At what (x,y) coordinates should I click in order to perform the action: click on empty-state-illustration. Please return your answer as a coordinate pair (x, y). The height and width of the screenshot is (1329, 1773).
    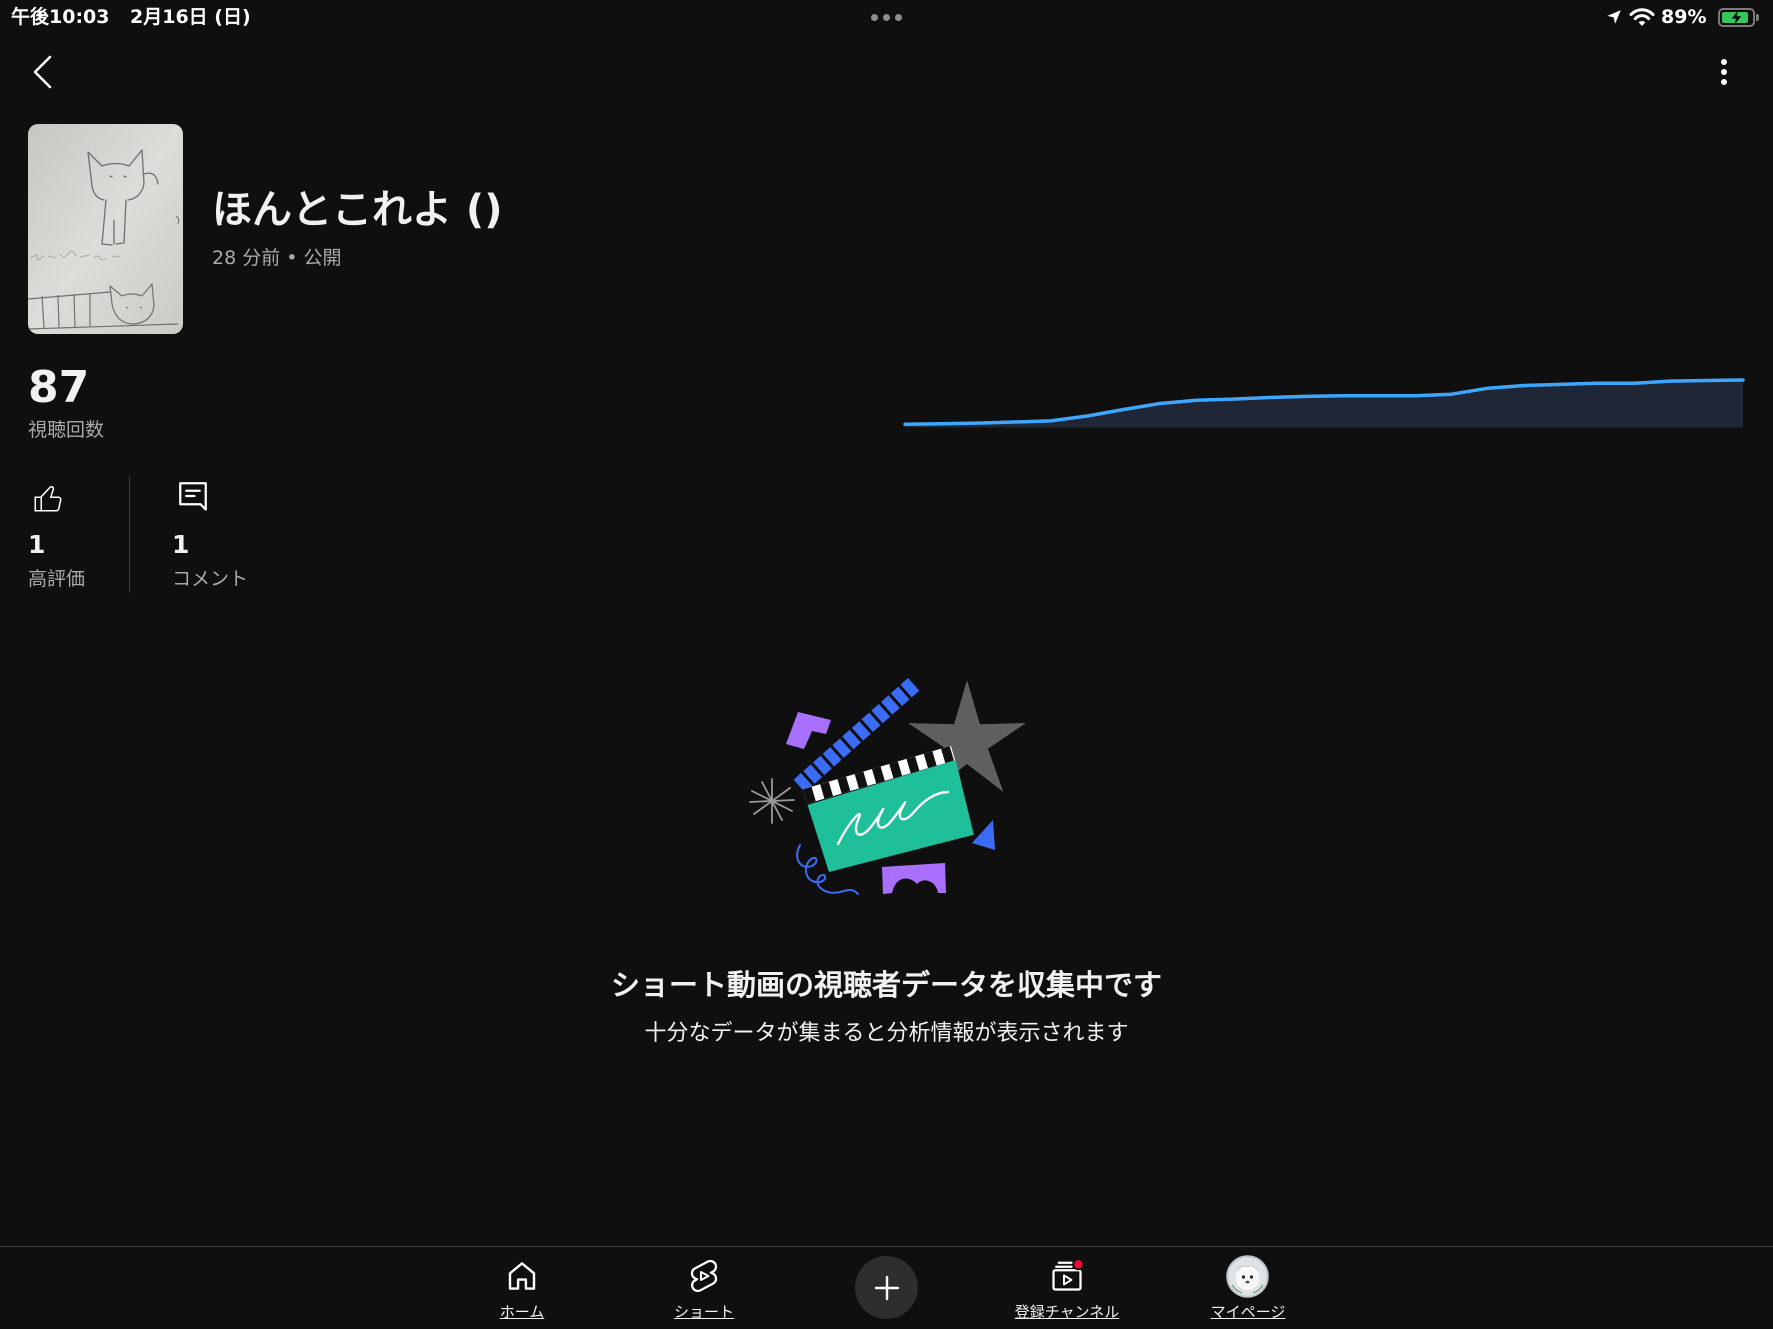
    Looking at the image, I should click on (887, 786).